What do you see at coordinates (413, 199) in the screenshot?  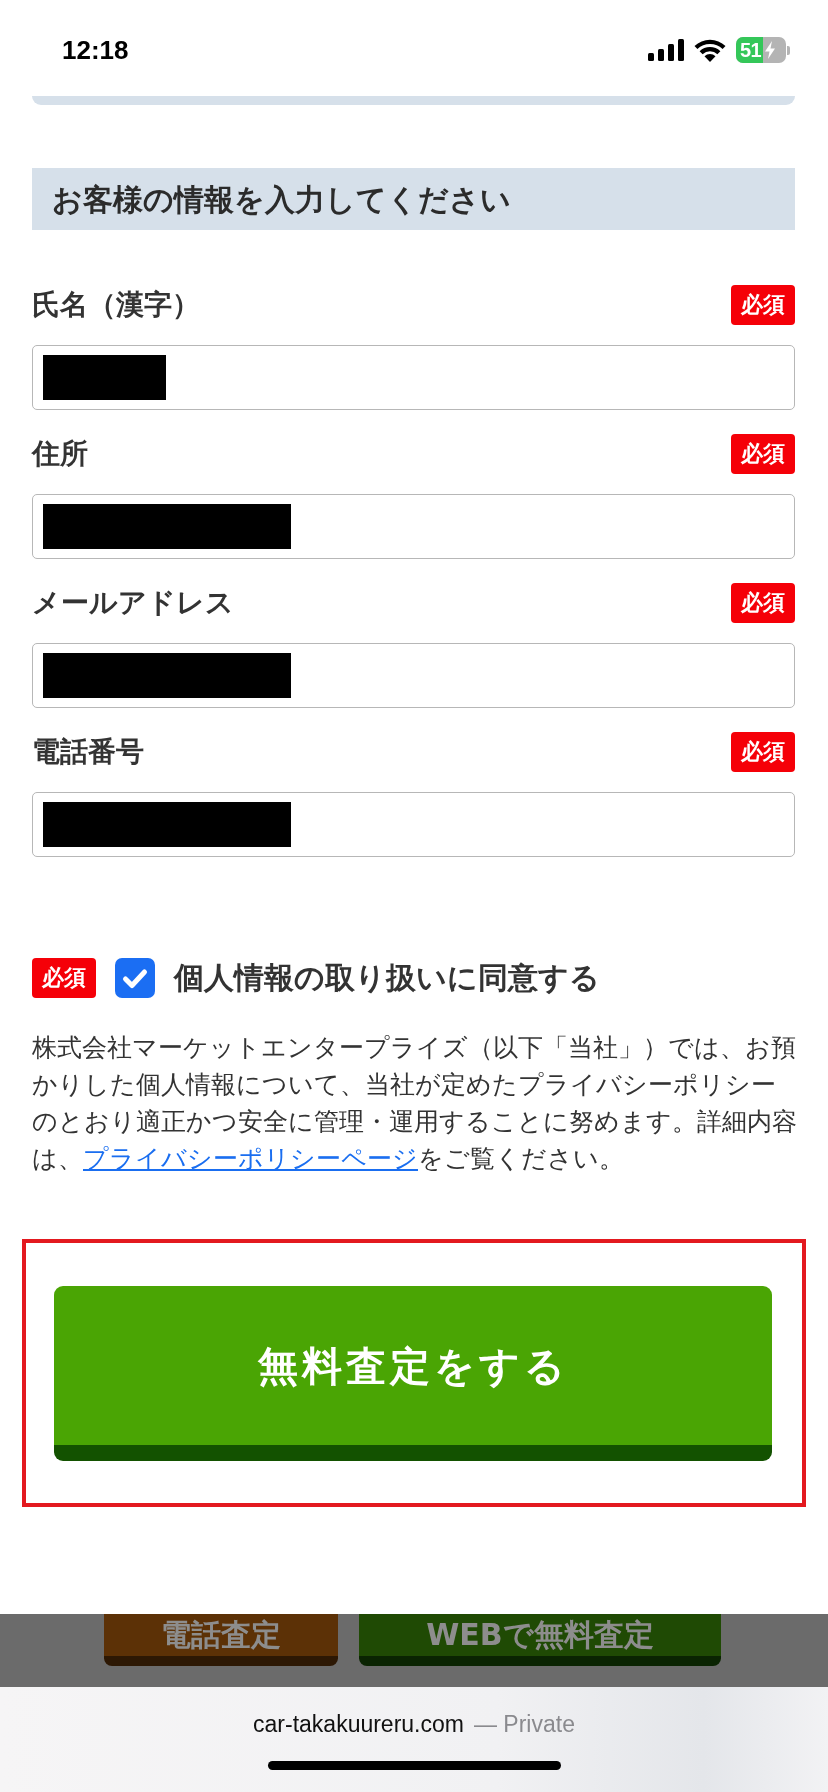 I see `section-header: お客様の情報を入力してください` at bounding box center [413, 199].